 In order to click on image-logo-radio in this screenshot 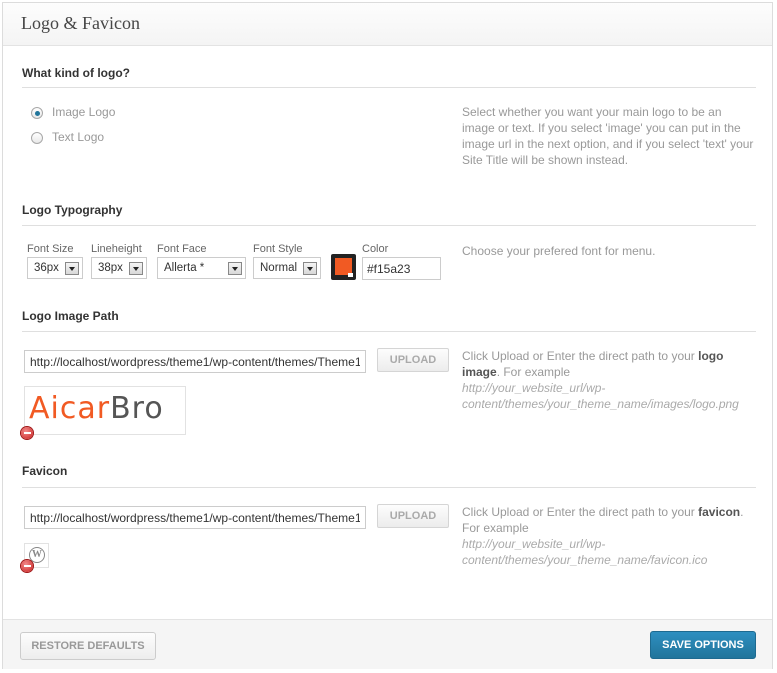, I will do `click(37, 113)`.